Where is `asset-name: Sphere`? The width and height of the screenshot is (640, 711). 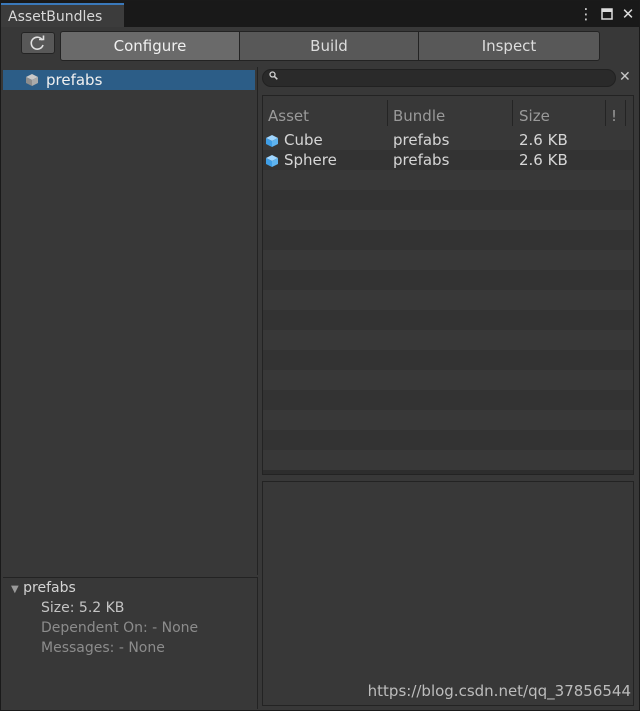 asset-name: Sphere is located at coordinates (310, 160).